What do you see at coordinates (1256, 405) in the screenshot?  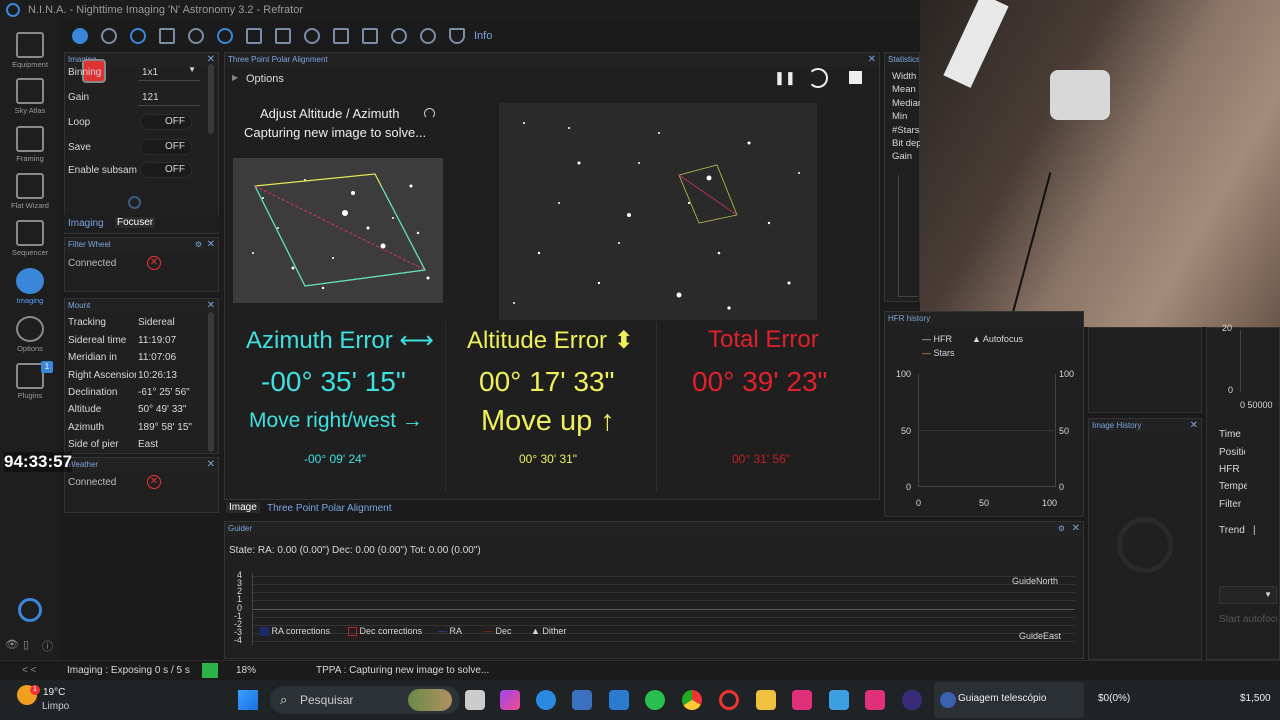 I see `x-tick: 0 50000` at bounding box center [1256, 405].